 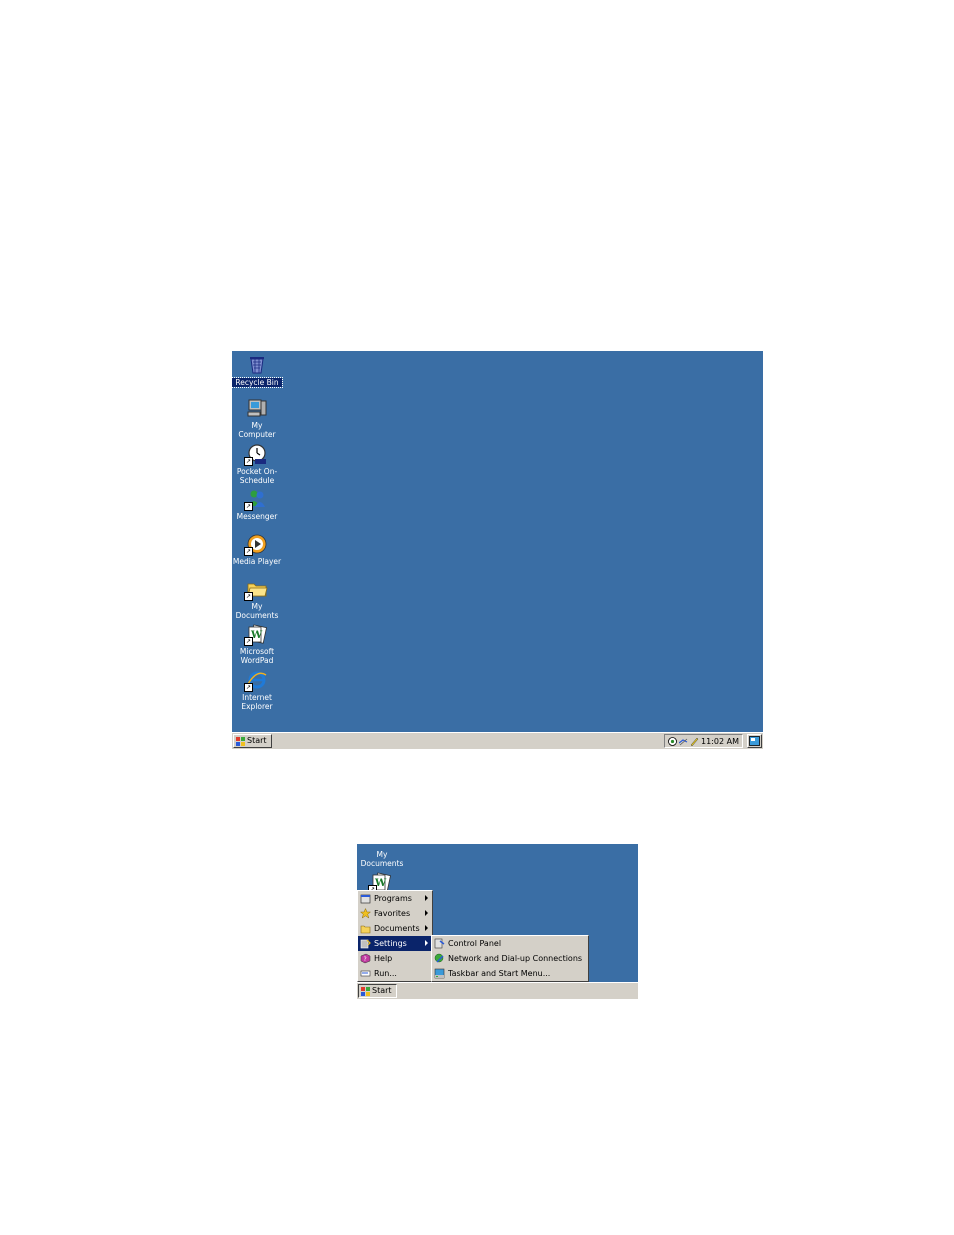 What do you see at coordinates (439, 958) in the screenshot?
I see `network-connections-icon` at bounding box center [439, 958].